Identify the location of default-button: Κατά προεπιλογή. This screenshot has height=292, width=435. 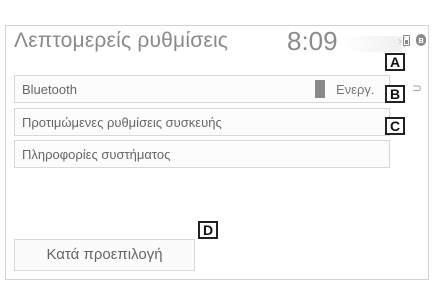
(104, 255).